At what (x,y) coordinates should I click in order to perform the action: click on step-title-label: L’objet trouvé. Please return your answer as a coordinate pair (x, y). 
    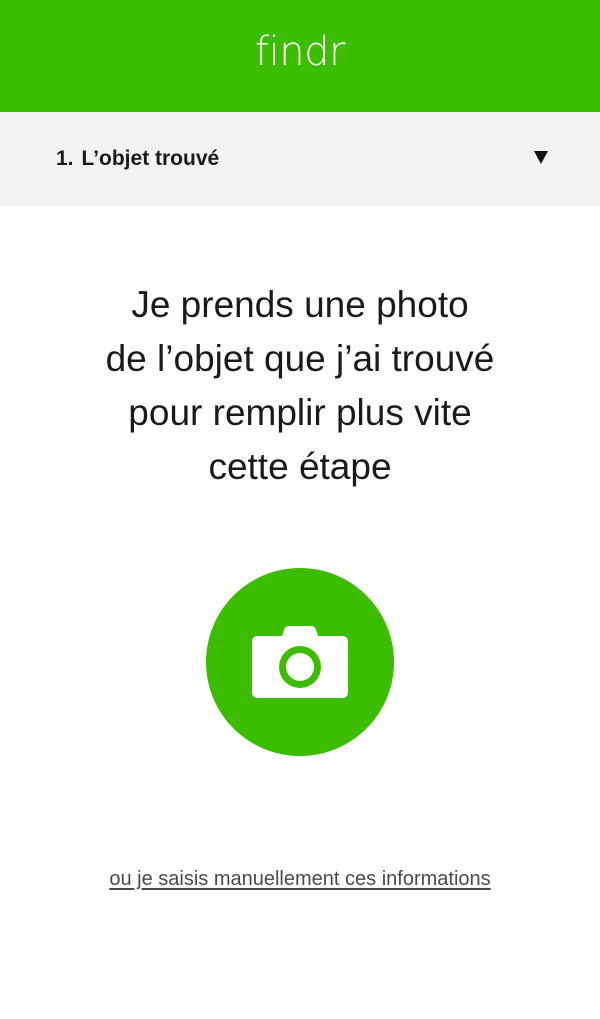
    Looking at the image, I should click on (150, 158).